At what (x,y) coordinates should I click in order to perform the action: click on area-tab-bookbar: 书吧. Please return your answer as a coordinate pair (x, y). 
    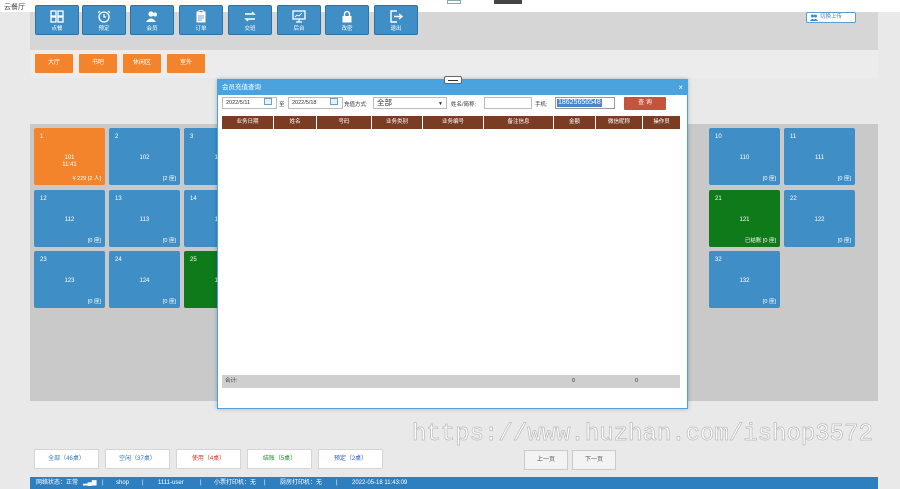
    Looking at the image, I should click on (98, 63).